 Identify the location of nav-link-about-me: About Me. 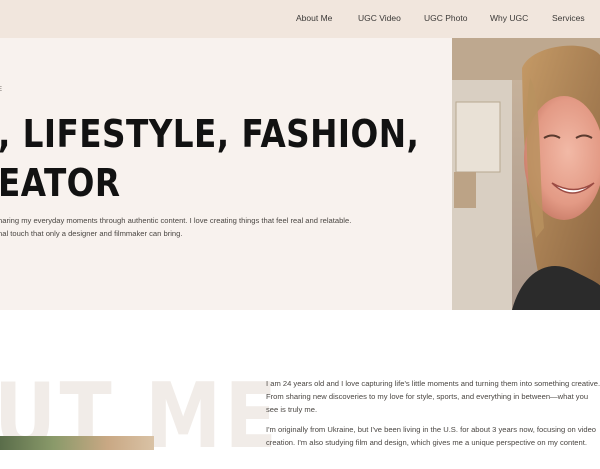
(314, 18).